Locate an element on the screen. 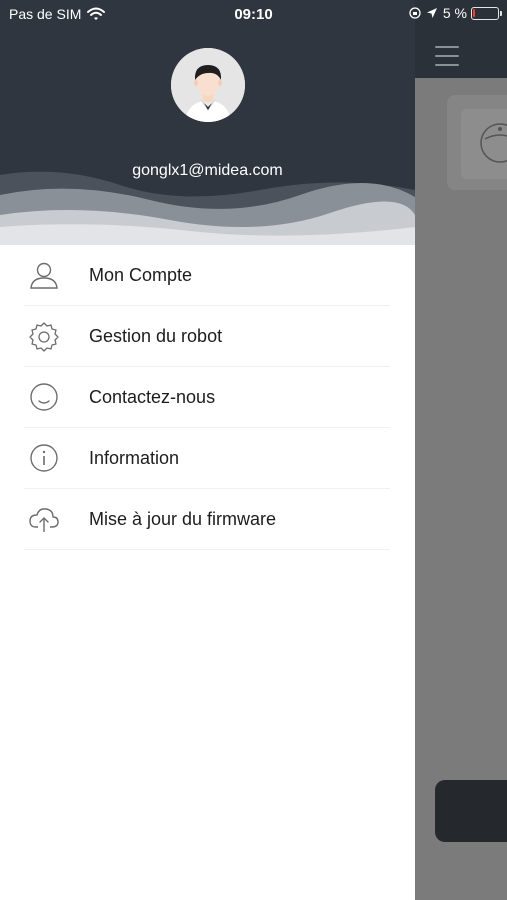 The height and width of the screenshot is (900, 507). smile-icon is located at coordinates (44, 397).